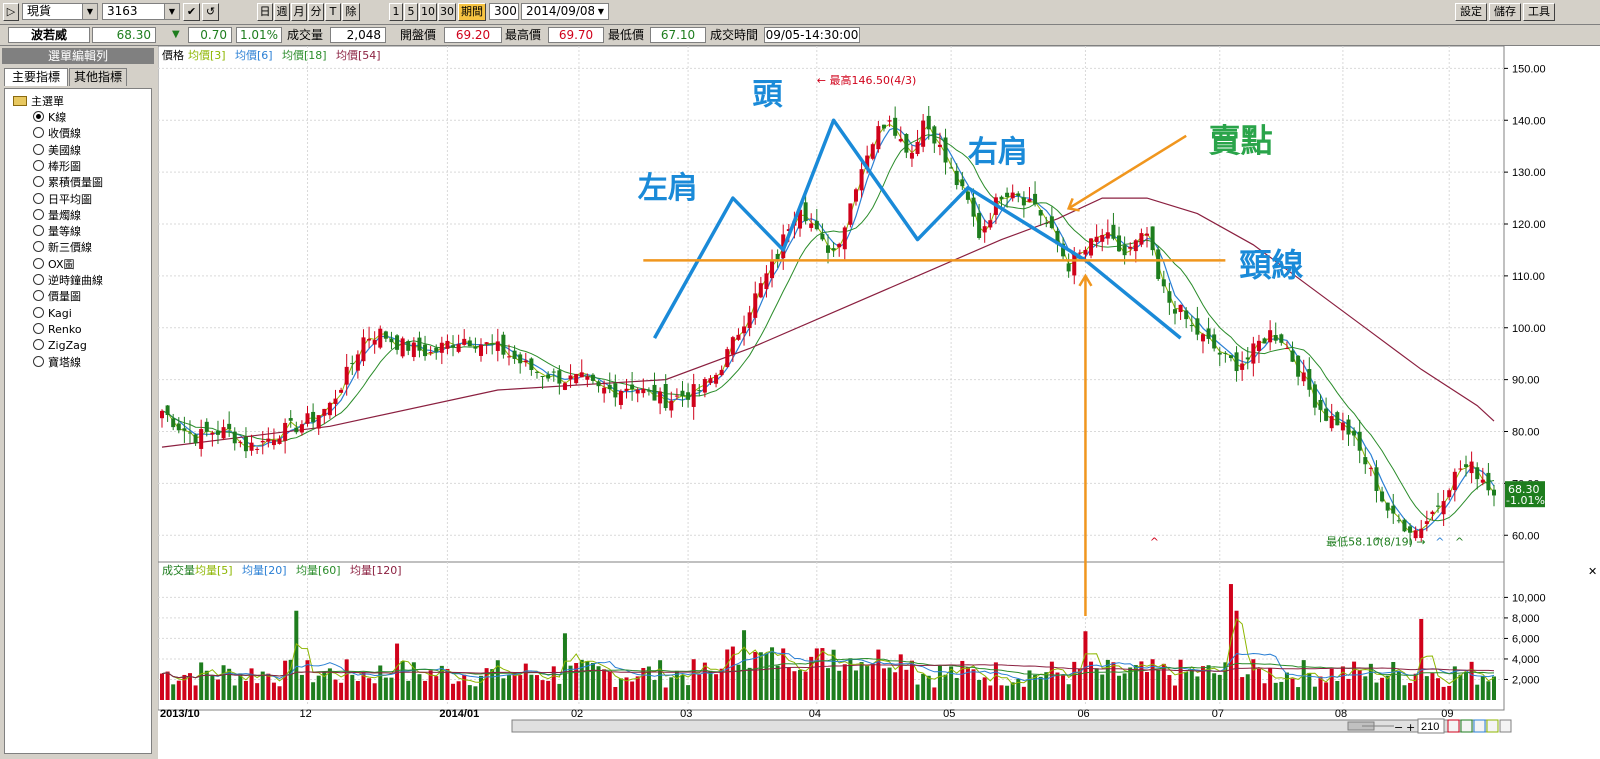  I want to click on tree-item: Kagi, so click(52, 313).